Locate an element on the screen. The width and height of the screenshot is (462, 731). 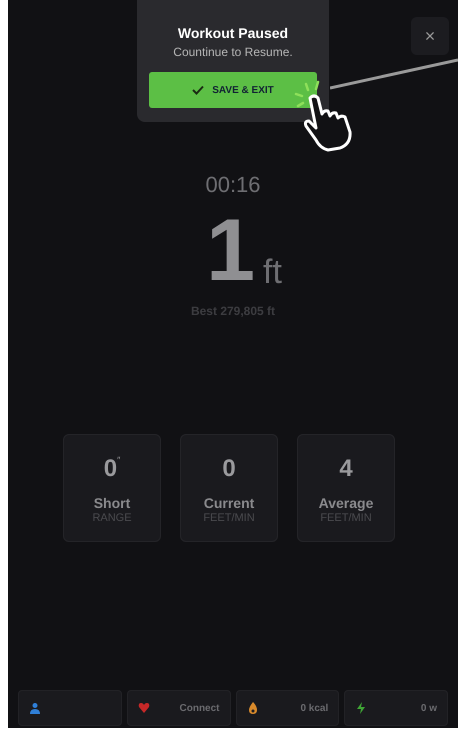
close-button: × is located at coordinates (430, 36).